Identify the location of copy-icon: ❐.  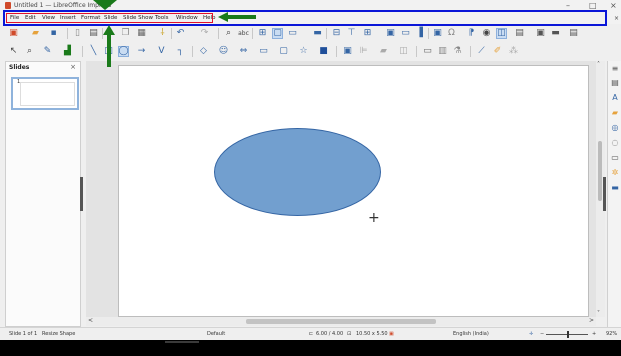
(125, 33).